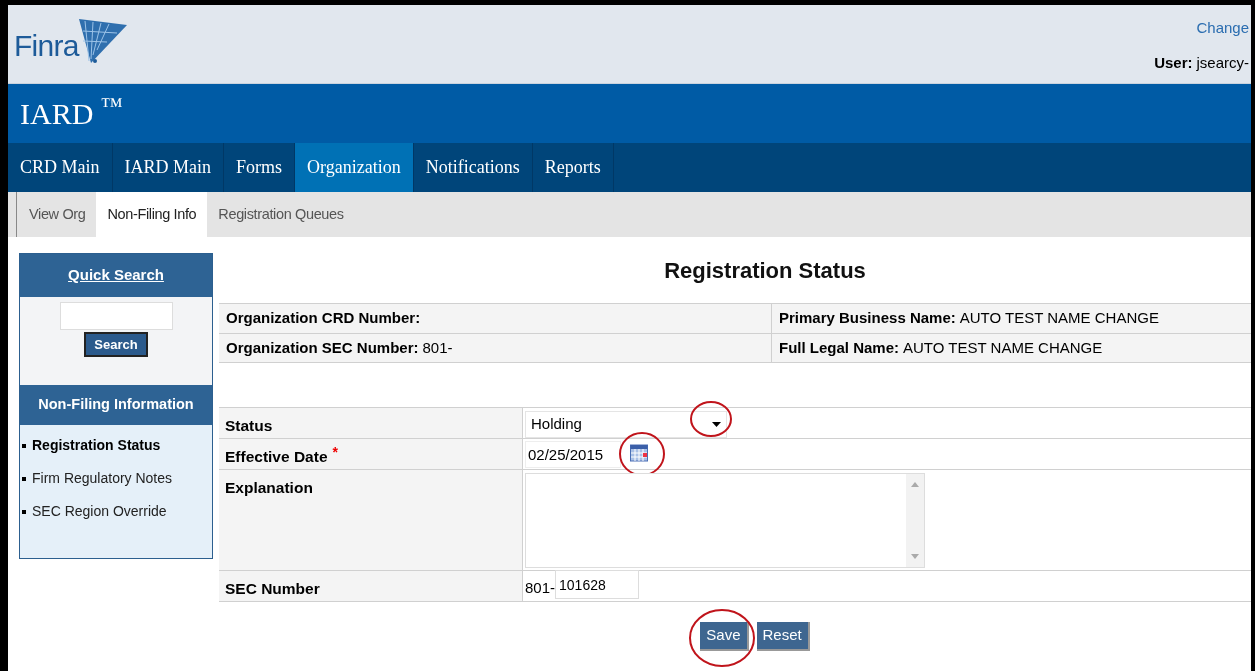 Image resolution: width=1255 pixels, height=671 pixels. Describe the element at coordinates (915, 484) in the screenshot. I see `scroll-up-icon` at that location.